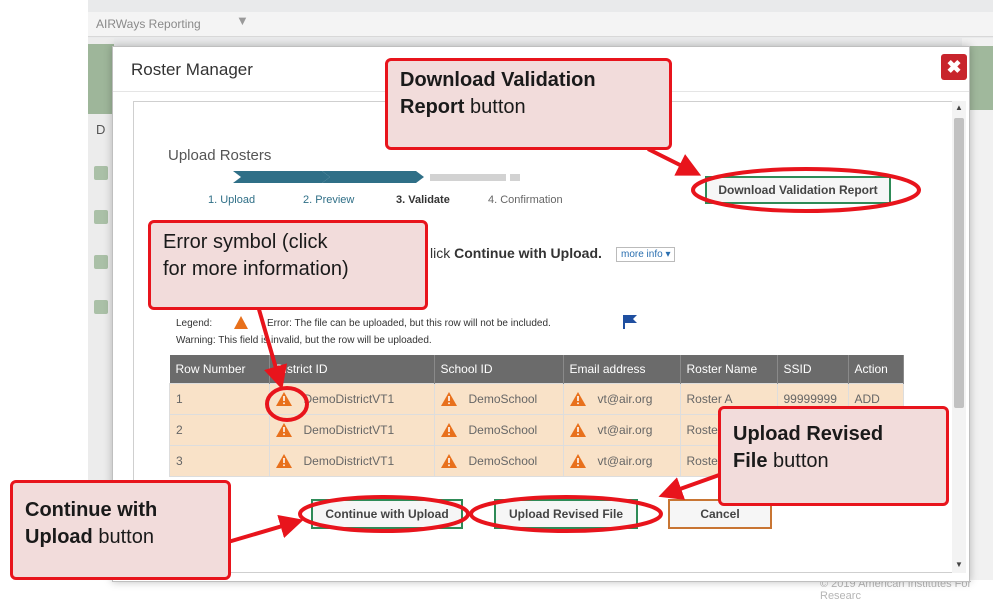  What do you see at coordinates (959, 107) in the screenshot?
I see `scroll-up-arrow-icon: ▲` at bounding box center [959, 107].